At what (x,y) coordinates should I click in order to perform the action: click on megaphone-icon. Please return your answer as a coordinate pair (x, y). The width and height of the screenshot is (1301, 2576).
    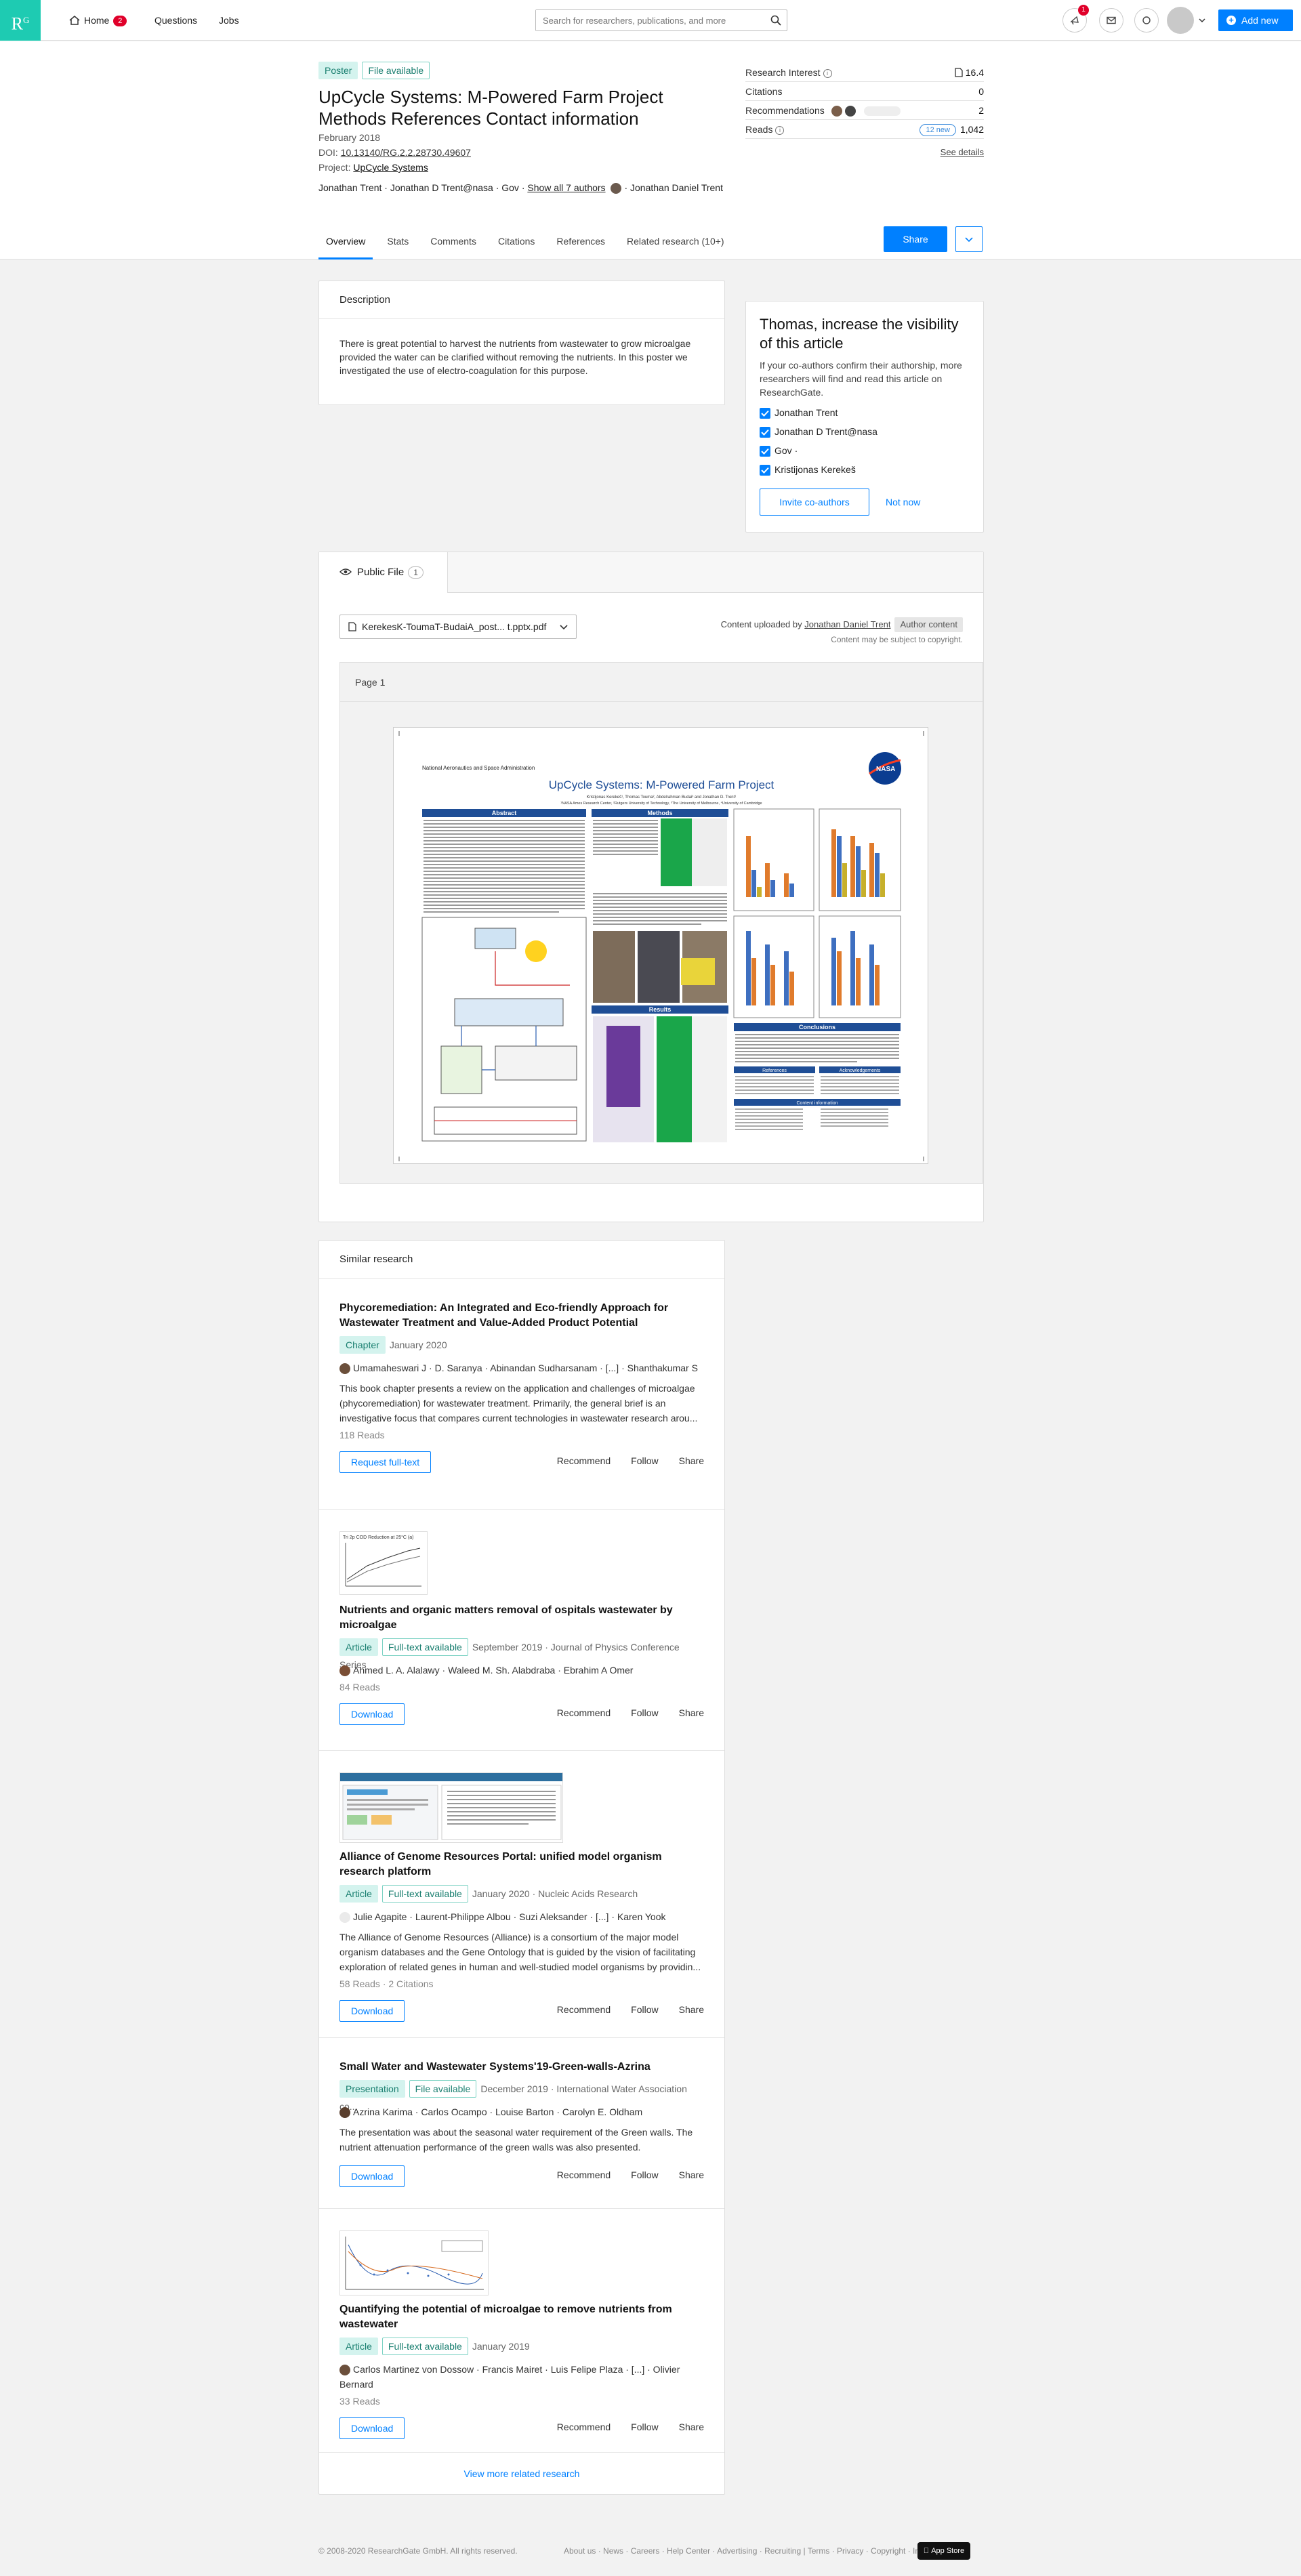
    Looking at the image, I should click on (1074, 20).